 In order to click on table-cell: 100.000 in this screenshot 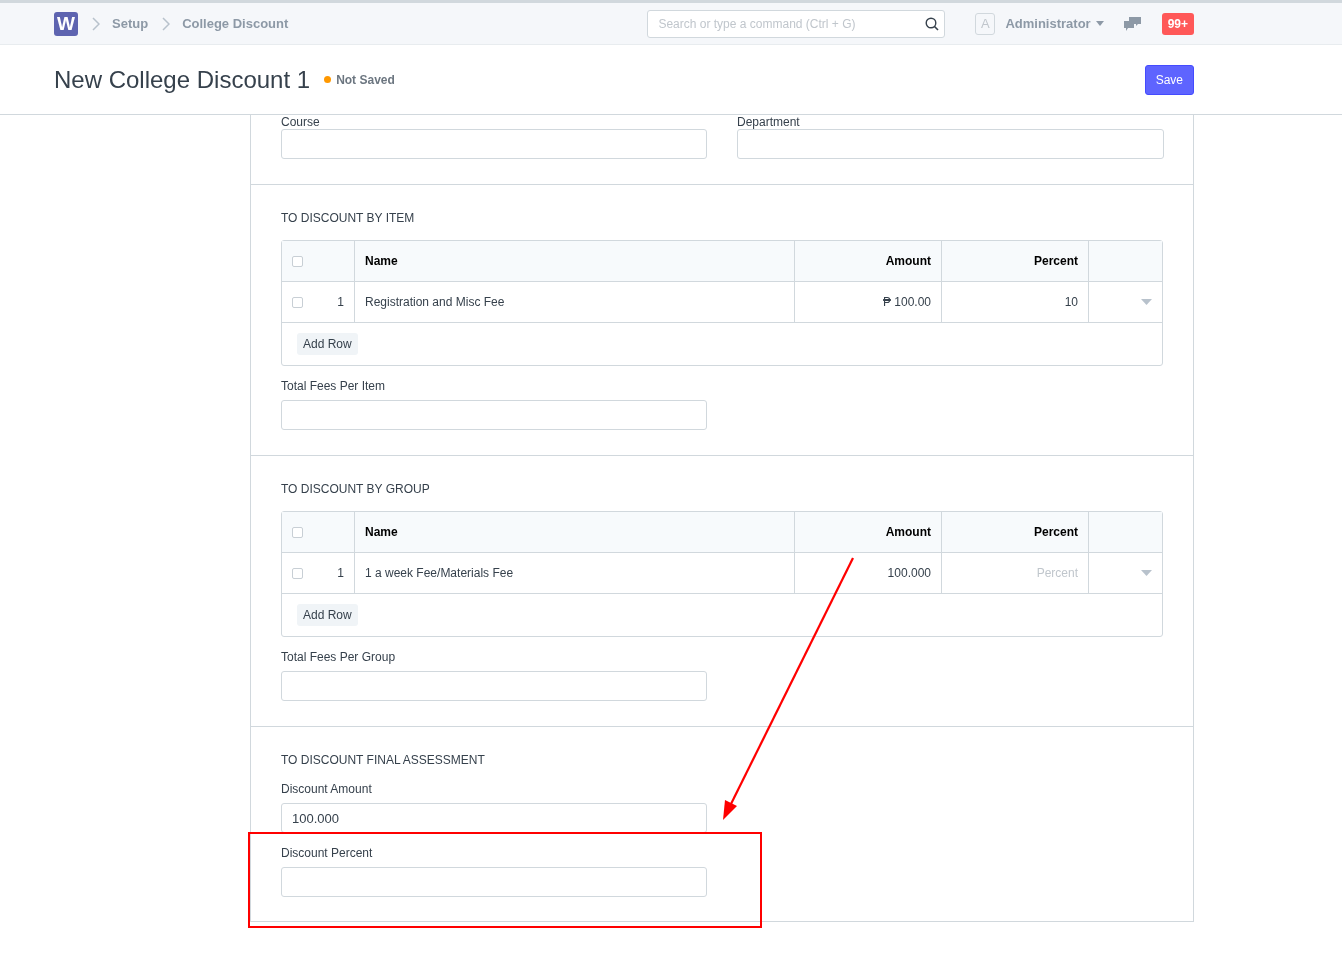, I will do `click(868, 573)`.